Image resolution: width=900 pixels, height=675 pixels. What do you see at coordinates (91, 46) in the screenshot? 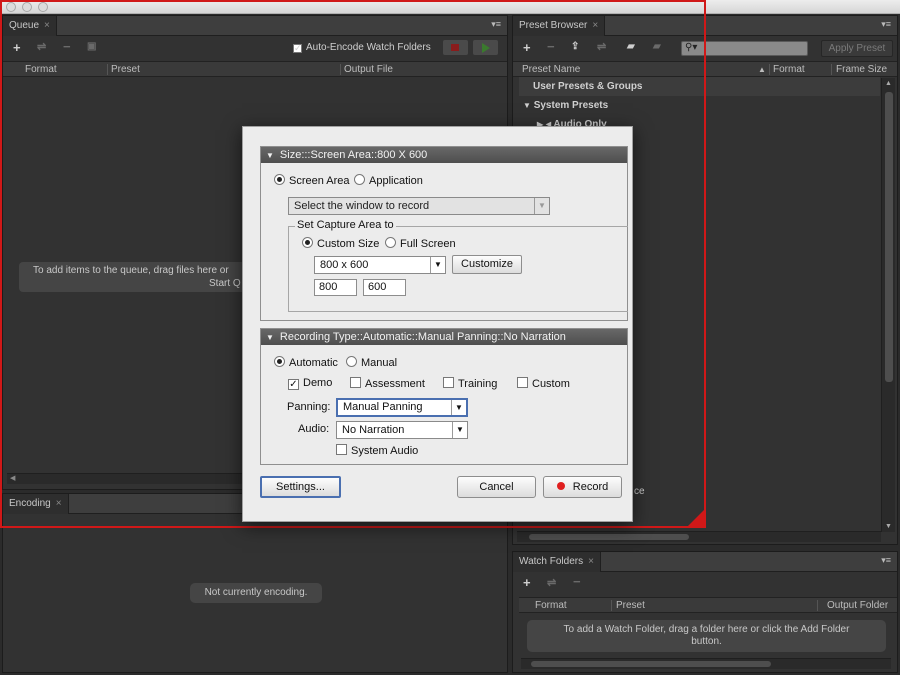
I see `duplicate-icon: ▣` at bounding box center [91, 46].